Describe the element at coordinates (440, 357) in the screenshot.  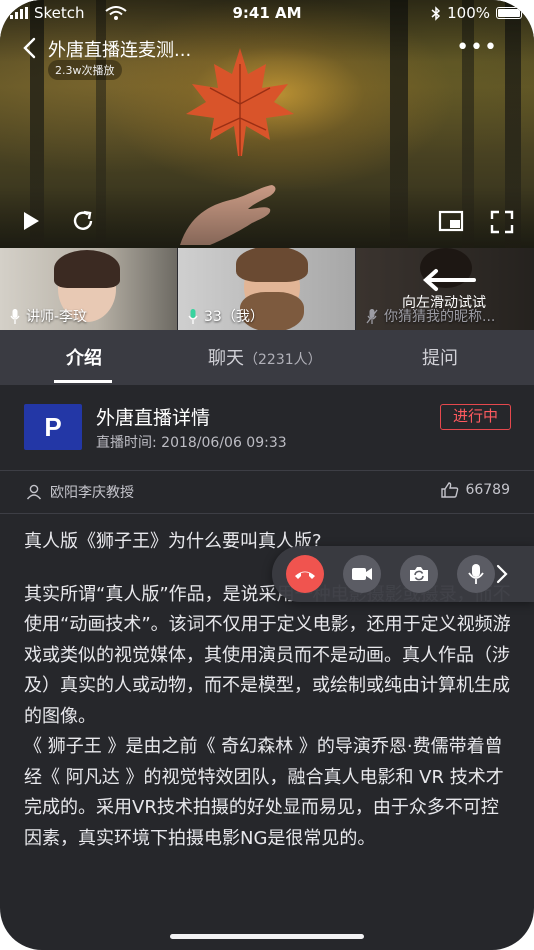
I see `tab-questions: 提问` at that location.